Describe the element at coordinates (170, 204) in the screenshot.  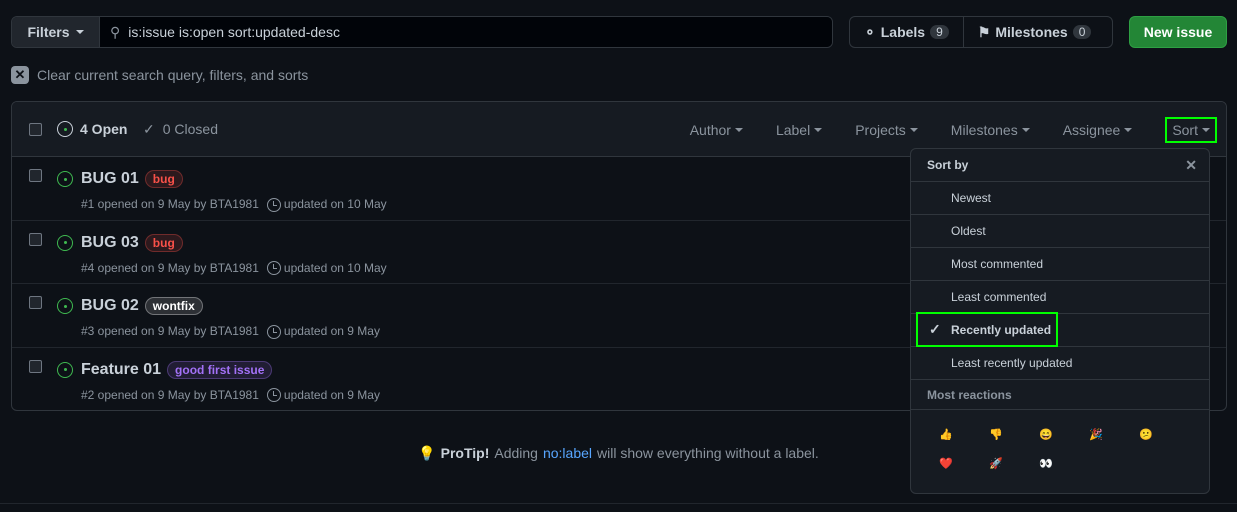
I see `issue-opened-info: #1 opened on 9 May by BTA1981` at that location.